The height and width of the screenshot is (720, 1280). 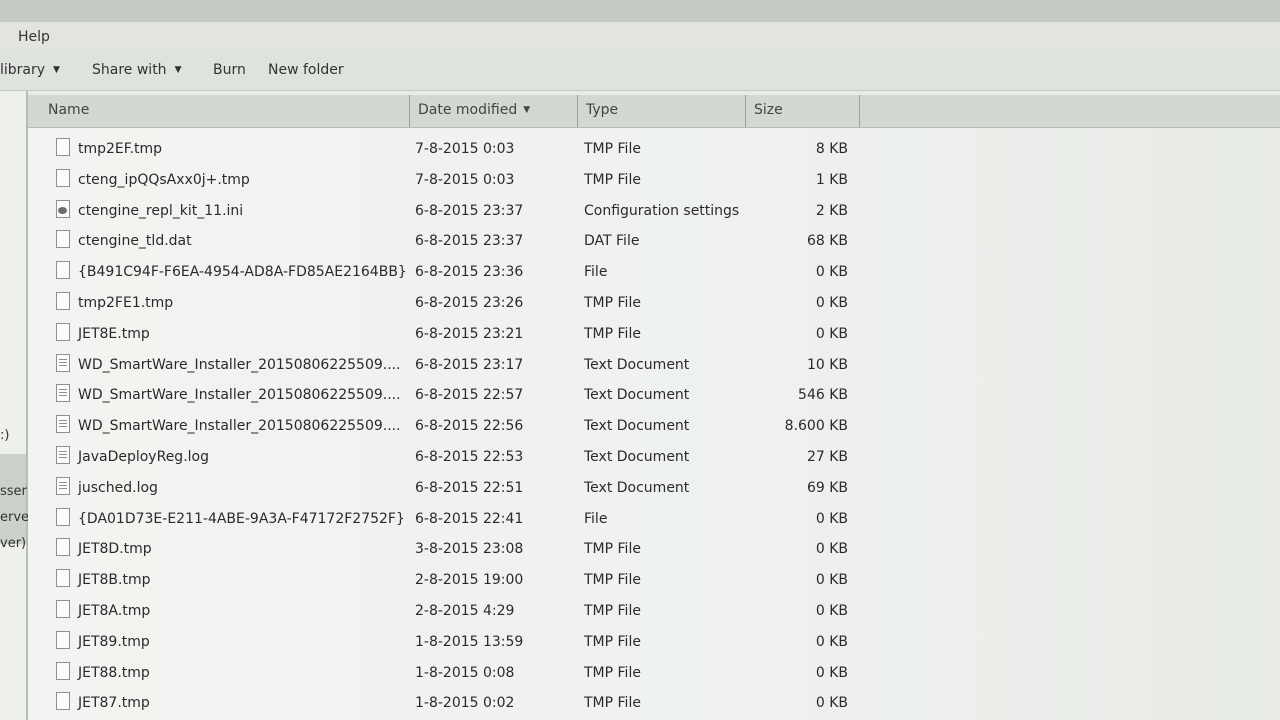 I want to click on file-name: cteng_ipQQsAxx0j+.tmp, so click(x=164, y=179).